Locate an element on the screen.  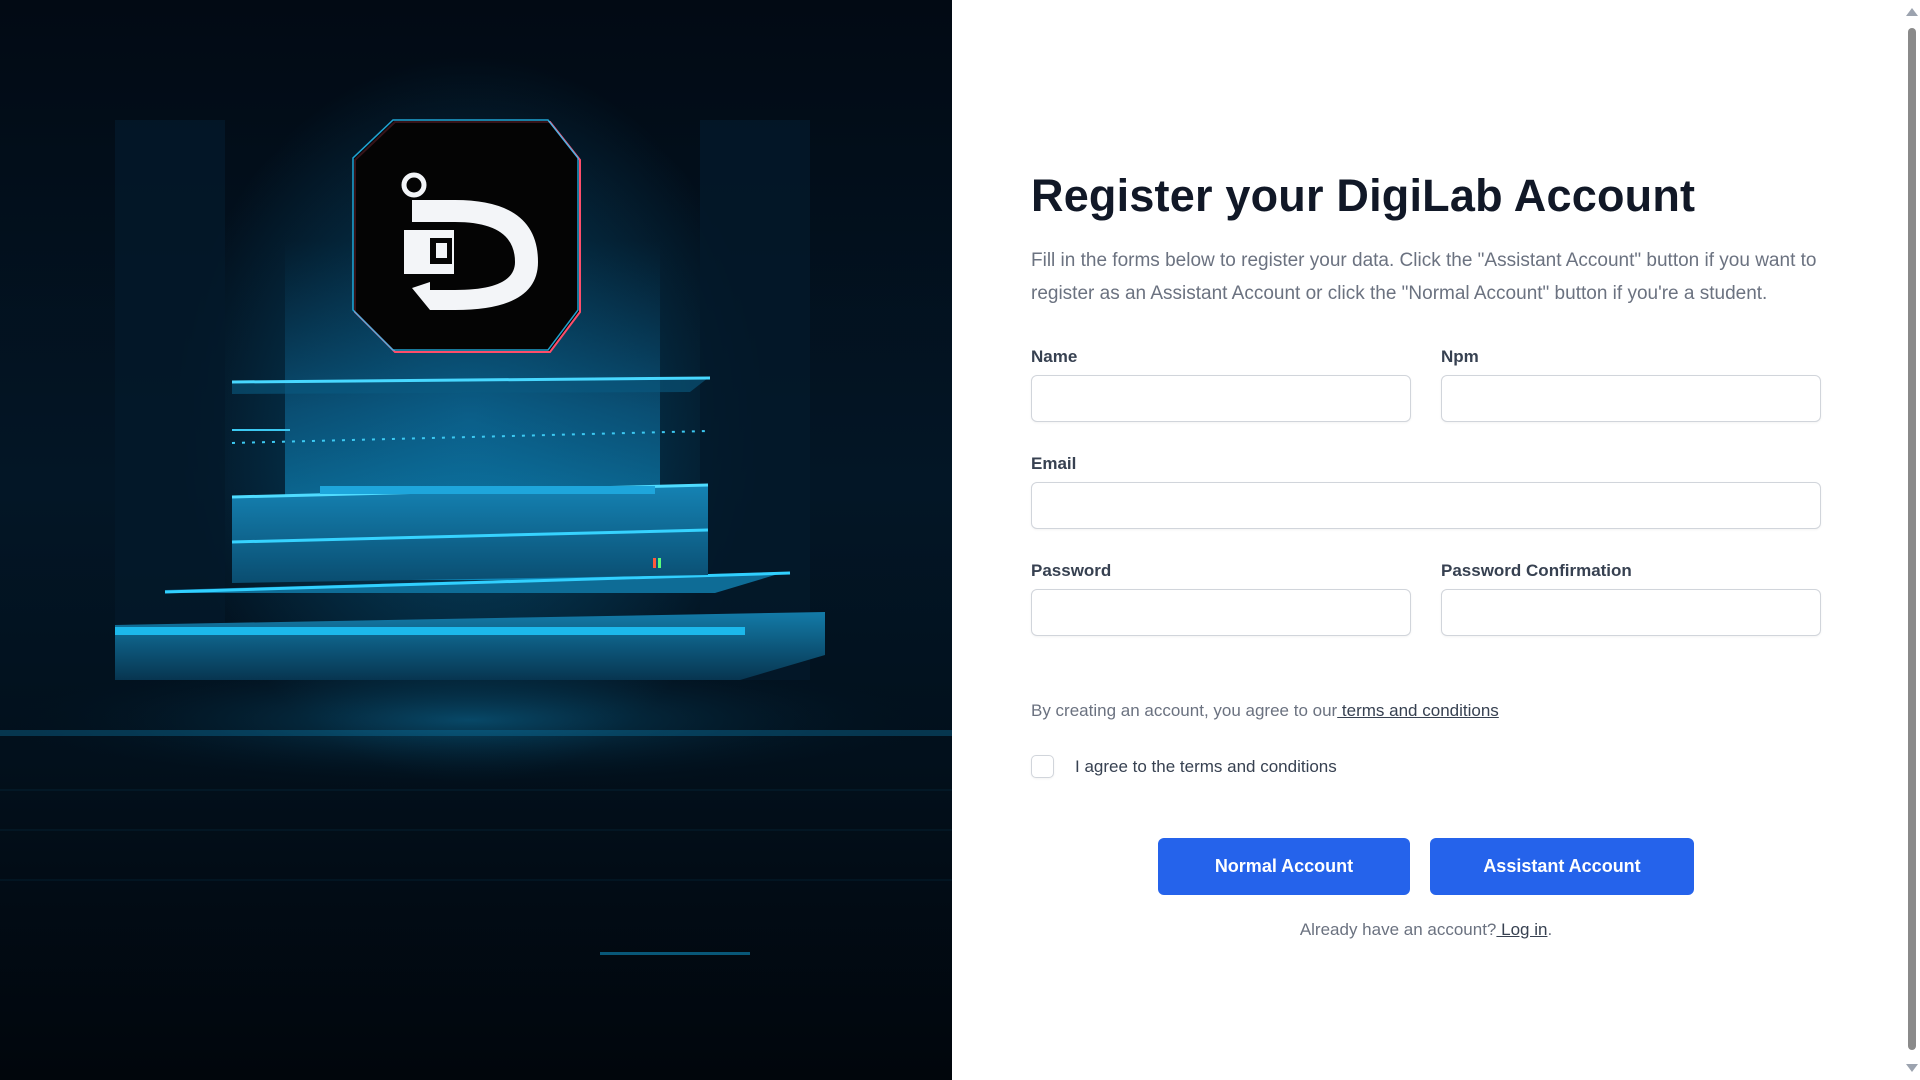
digilab-d-logo-icon is located at coordinates (466, 236).